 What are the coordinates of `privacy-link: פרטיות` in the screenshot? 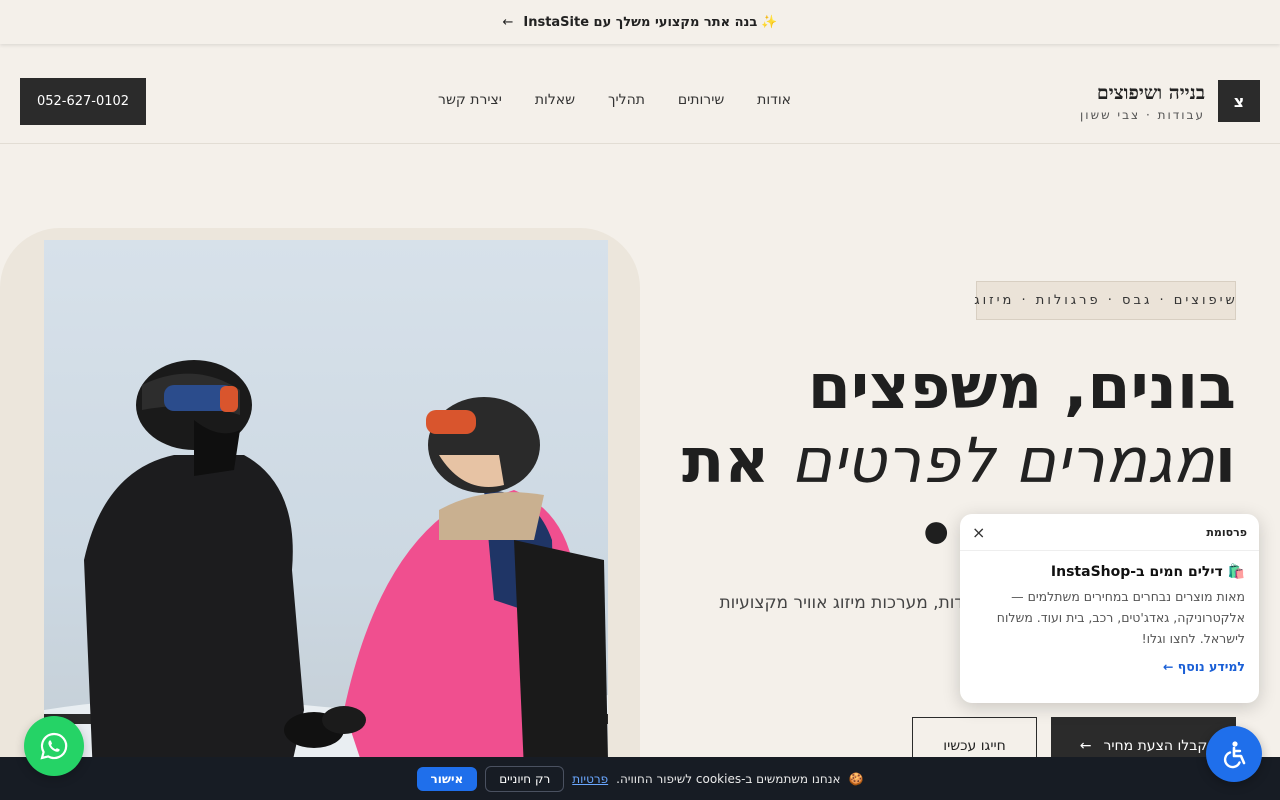 It's located at (590, 779).